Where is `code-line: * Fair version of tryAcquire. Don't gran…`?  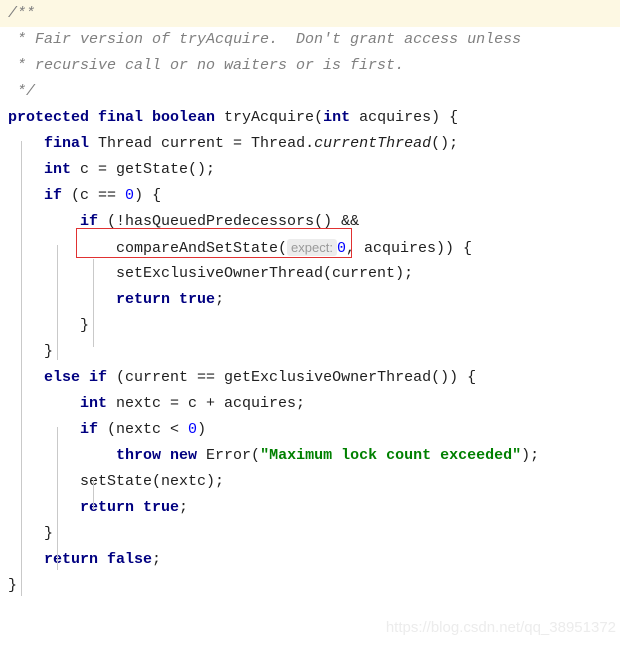
code-line: * Fair version of tryAcquire. Don't gran… is located at coordinates (310, 40).